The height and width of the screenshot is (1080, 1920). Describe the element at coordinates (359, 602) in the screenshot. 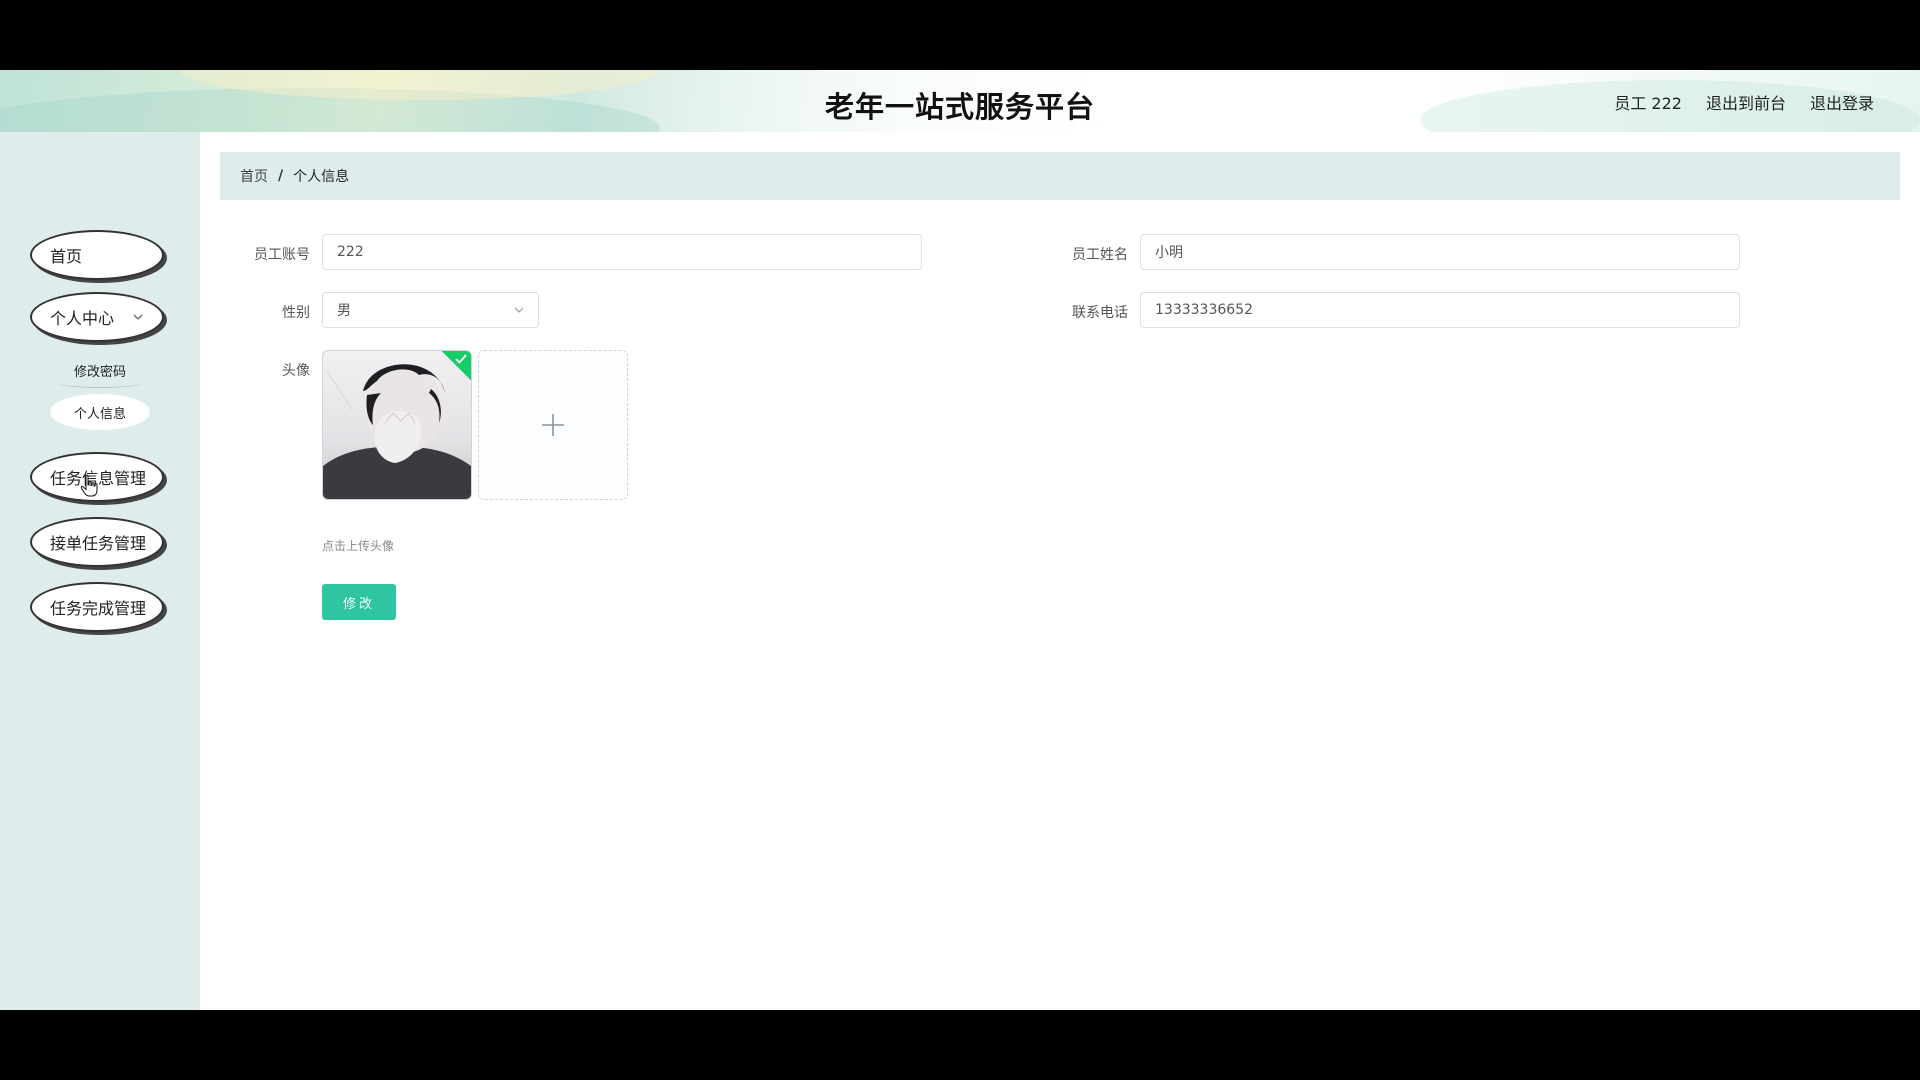

I see `submit-button: 修改` at that location.